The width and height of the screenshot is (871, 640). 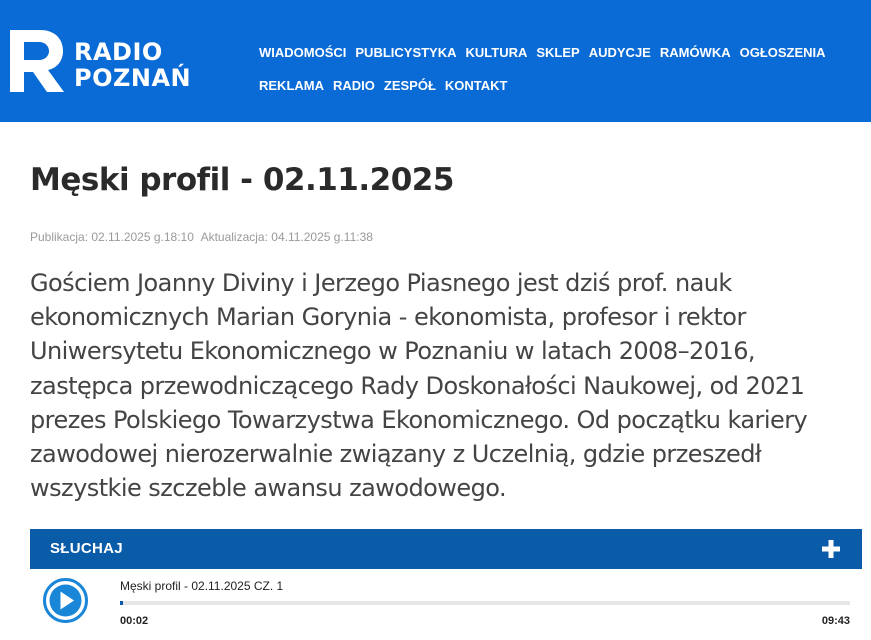 What do you see at coordinates (354, 85) in the screenshot?
I see `nav-item-radio: RADIO` at bounding box center [354, 85].